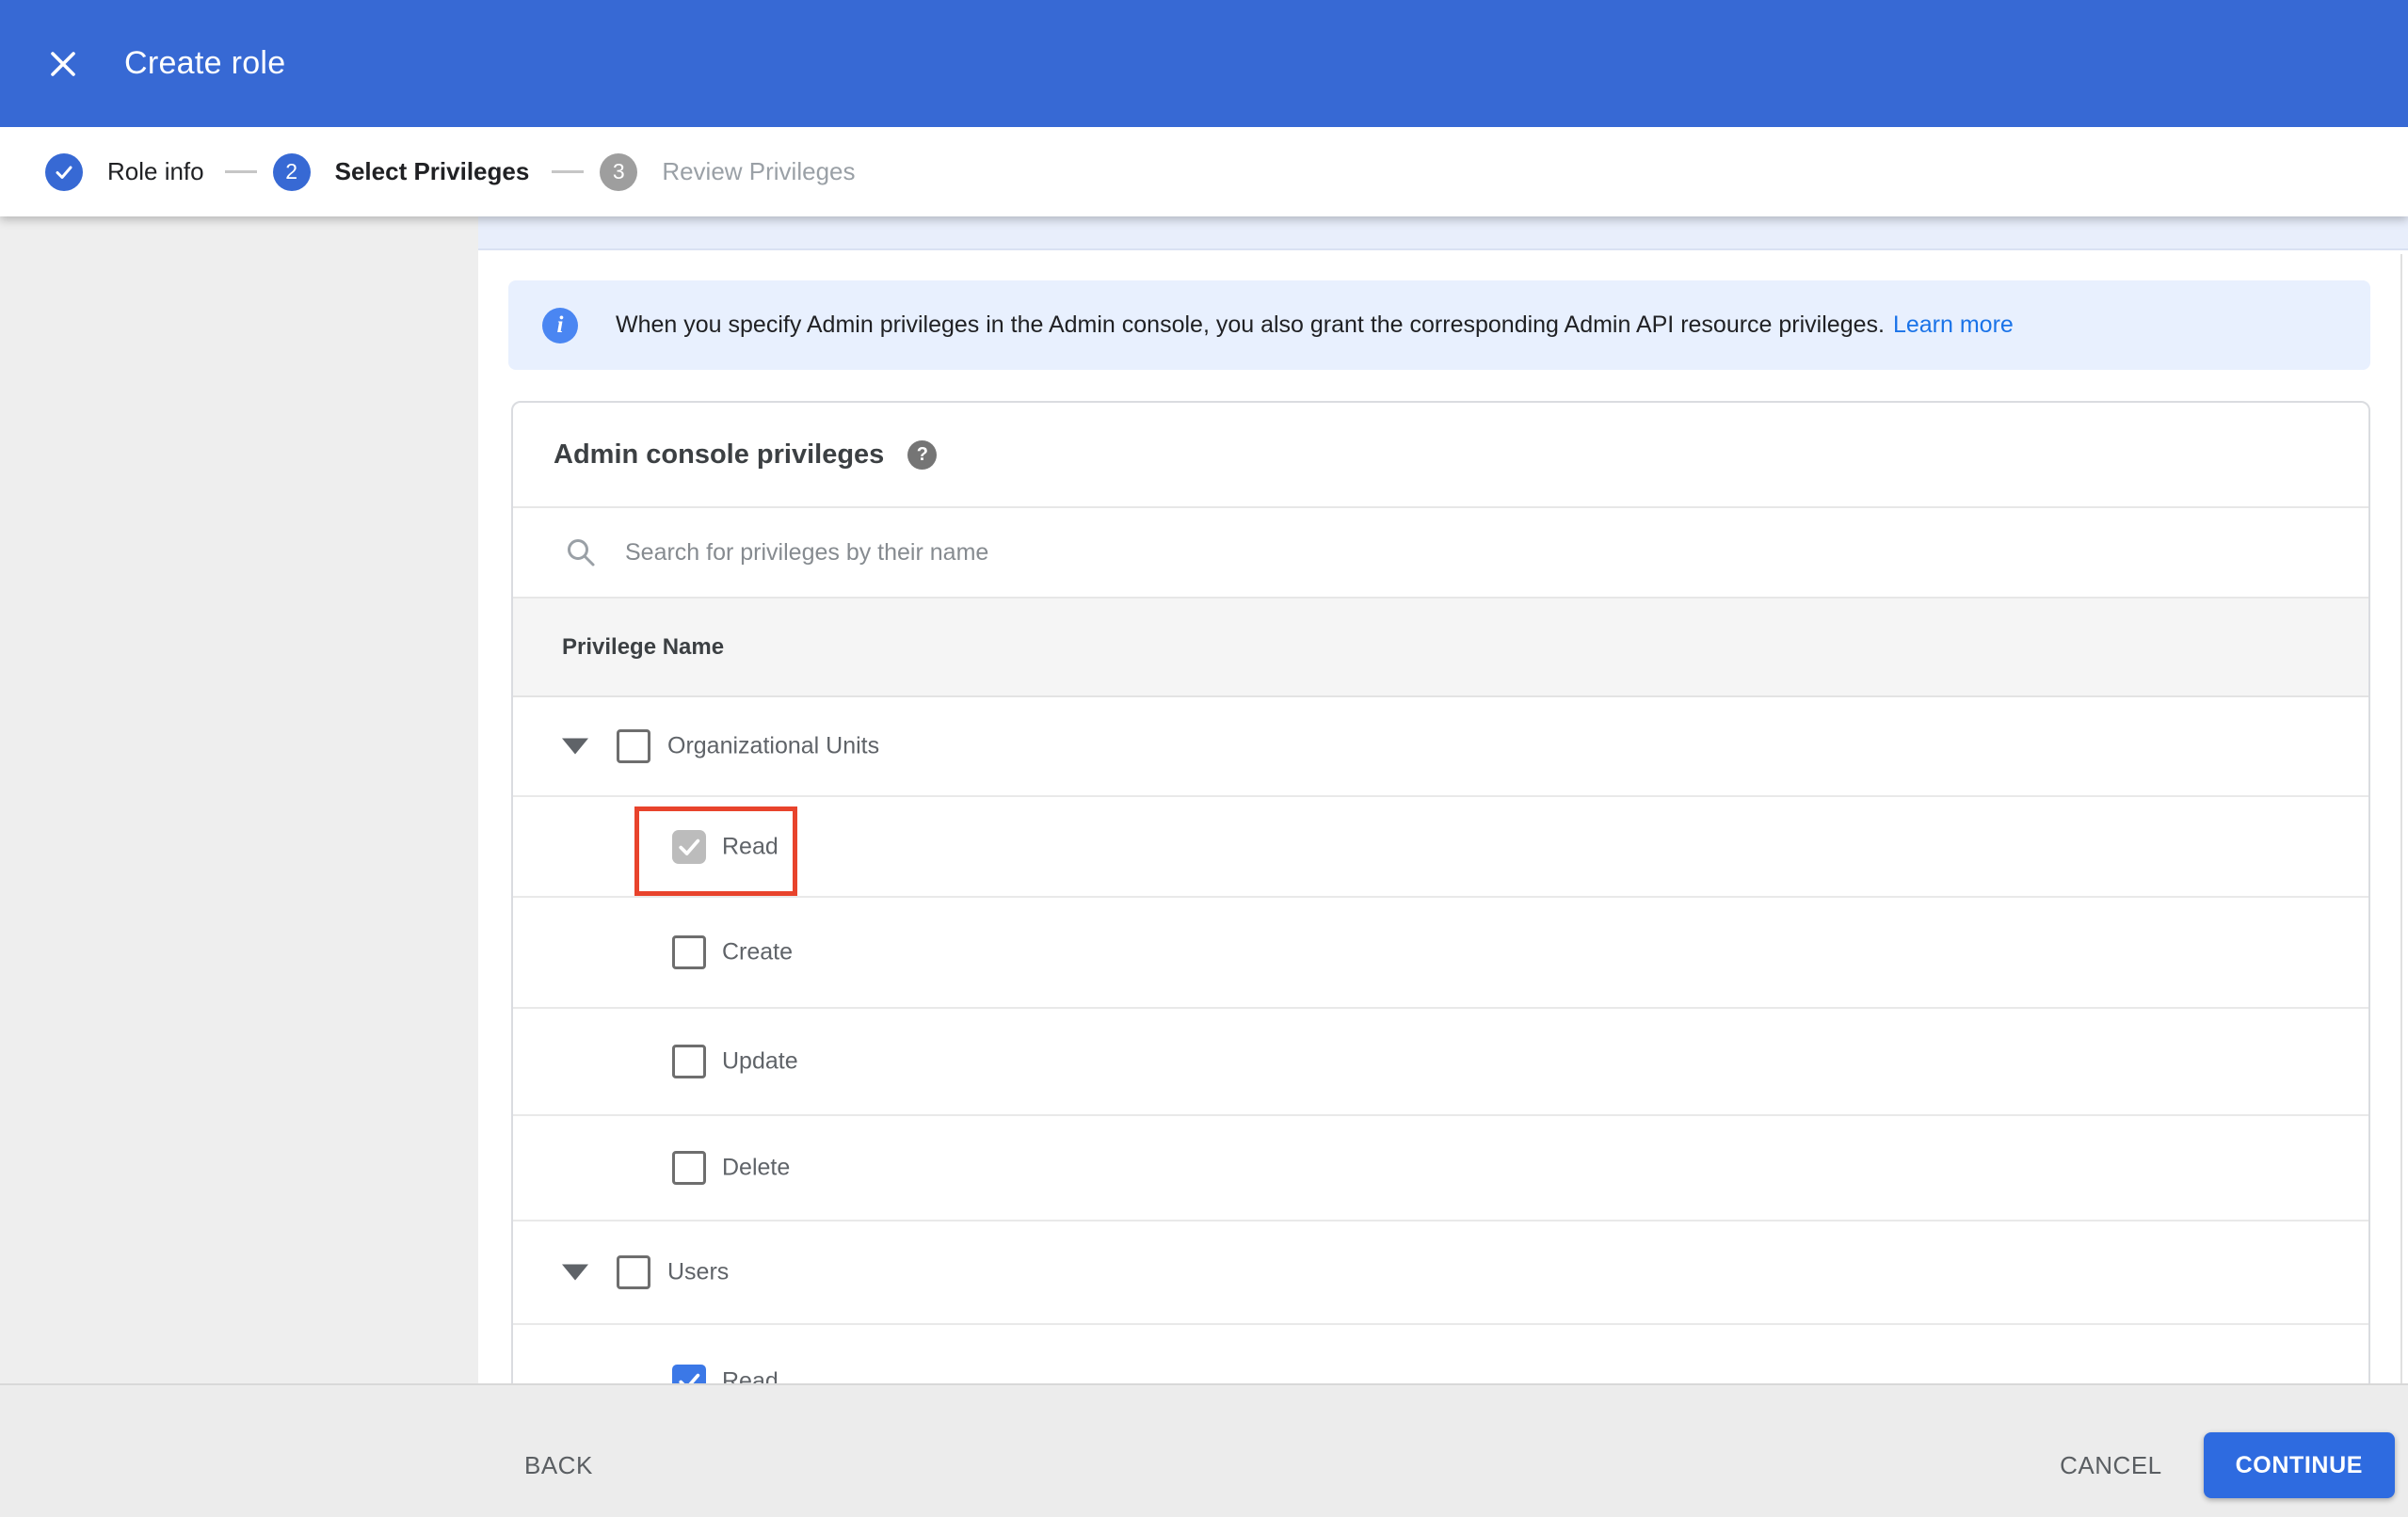 The width and height of the screenshot is (2408, 1517). I want to click on privilege-name-column-header: Privilege Name, so click(643, 646).